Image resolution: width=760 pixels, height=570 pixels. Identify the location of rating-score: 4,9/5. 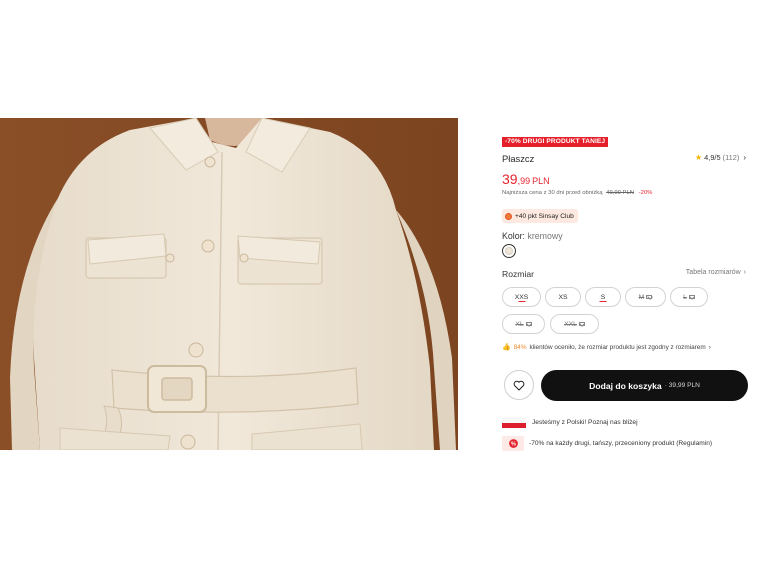
(712, 157).